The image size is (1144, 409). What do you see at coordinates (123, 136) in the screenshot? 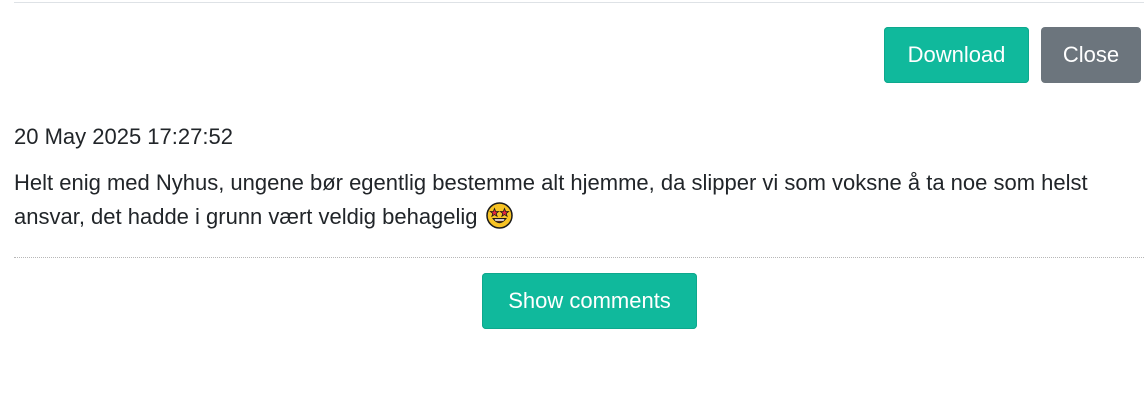
I see `post-timestamp: 20 May 2025 17:27:52` at bounding box center [123, 136].